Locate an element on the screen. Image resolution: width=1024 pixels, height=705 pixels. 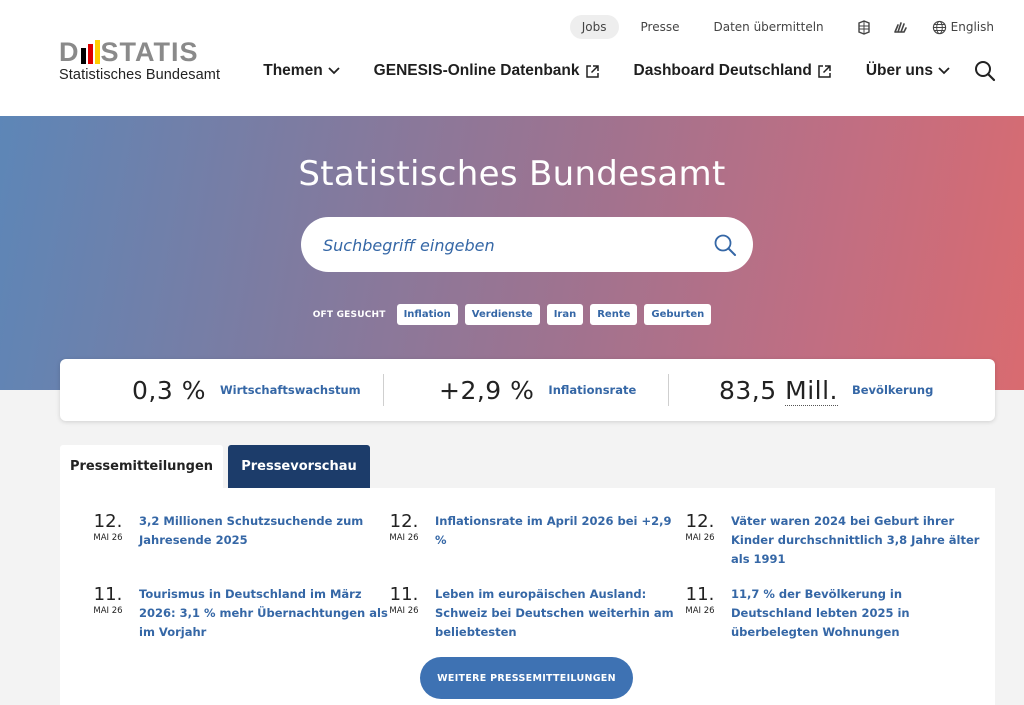
often-searched-label: OFT GESUCHT is located at coordinates (349, 314).